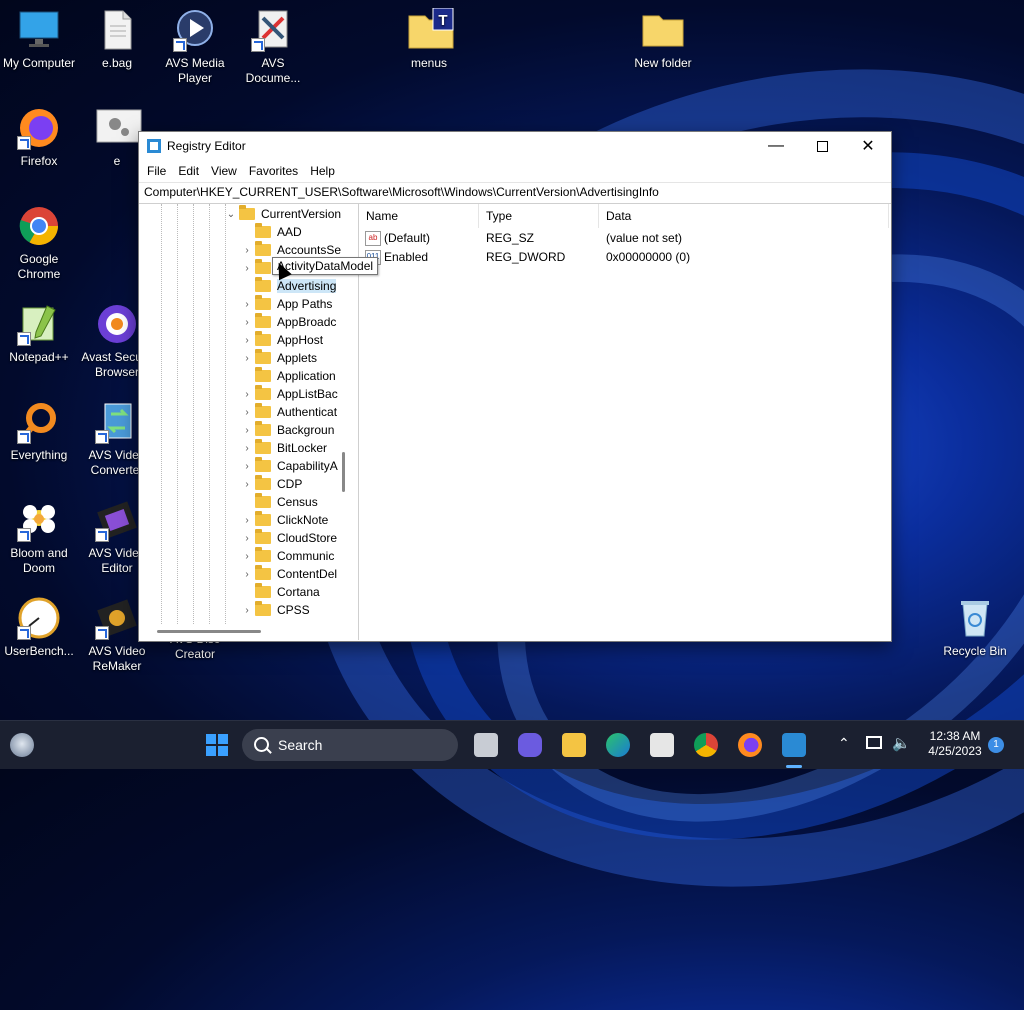 The width and height of the screenshot is (1024, 1010). I want to click on title-bar: Registry Editor — ✕, so click(515, 146).